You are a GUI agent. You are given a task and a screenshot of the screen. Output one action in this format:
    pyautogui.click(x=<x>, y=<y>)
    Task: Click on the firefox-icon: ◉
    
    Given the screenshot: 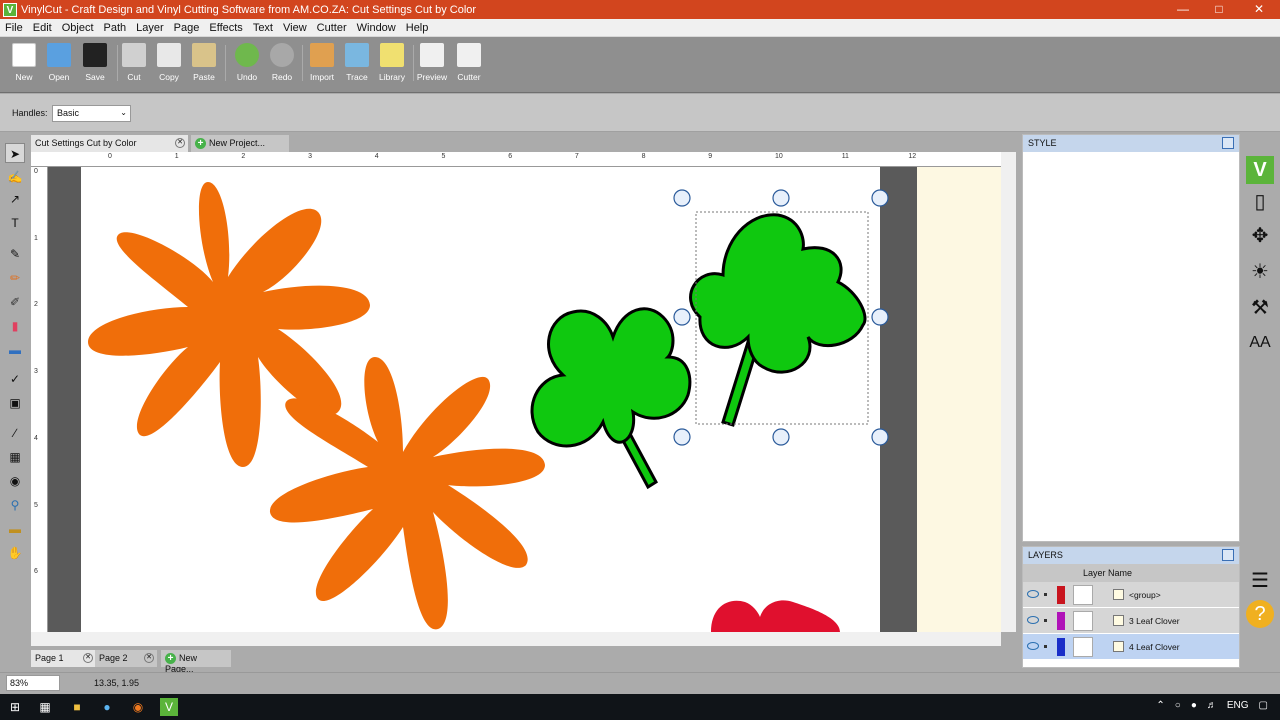 What is the action you would take?
    pyautogui.click(x=138, y=707)
    